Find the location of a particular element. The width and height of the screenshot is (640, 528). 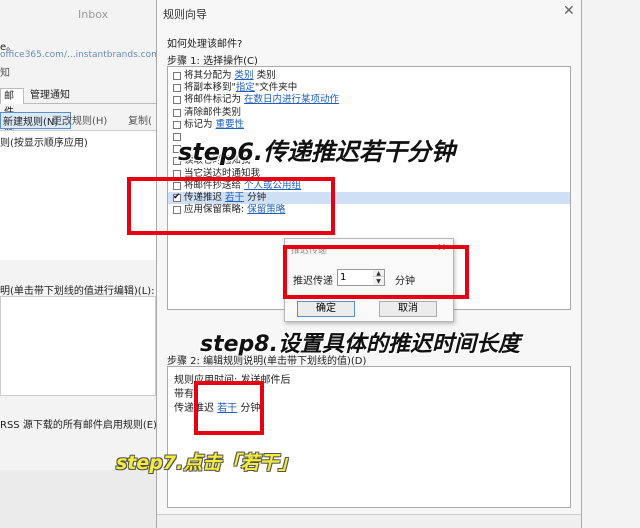

action-text: 标记为 is located at coordinates (200, 124).